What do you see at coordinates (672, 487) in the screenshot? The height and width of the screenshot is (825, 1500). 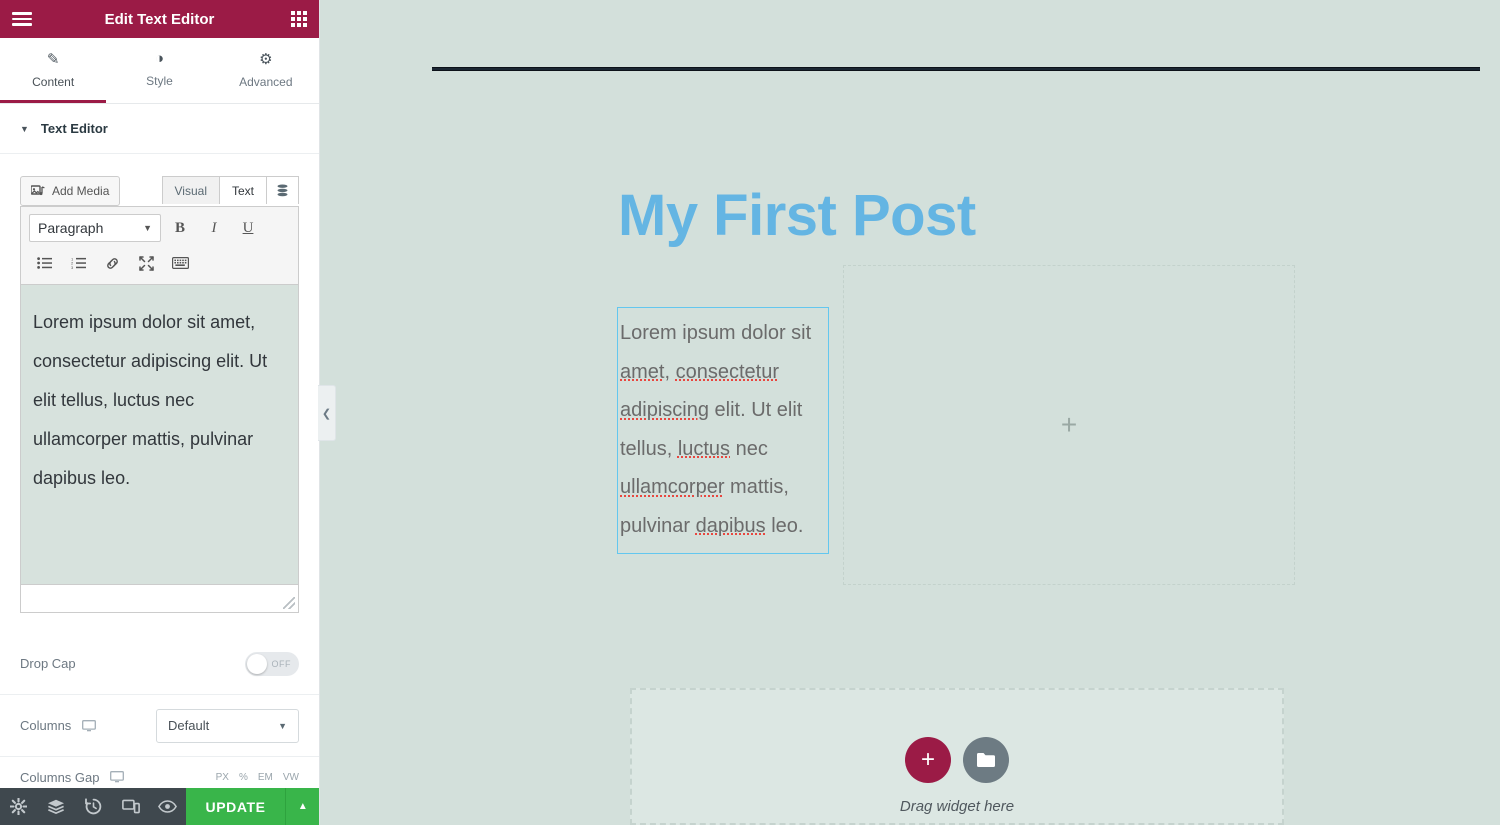 I see `spellcheck-word: ullamcorper` at bounding box center [672, 487].